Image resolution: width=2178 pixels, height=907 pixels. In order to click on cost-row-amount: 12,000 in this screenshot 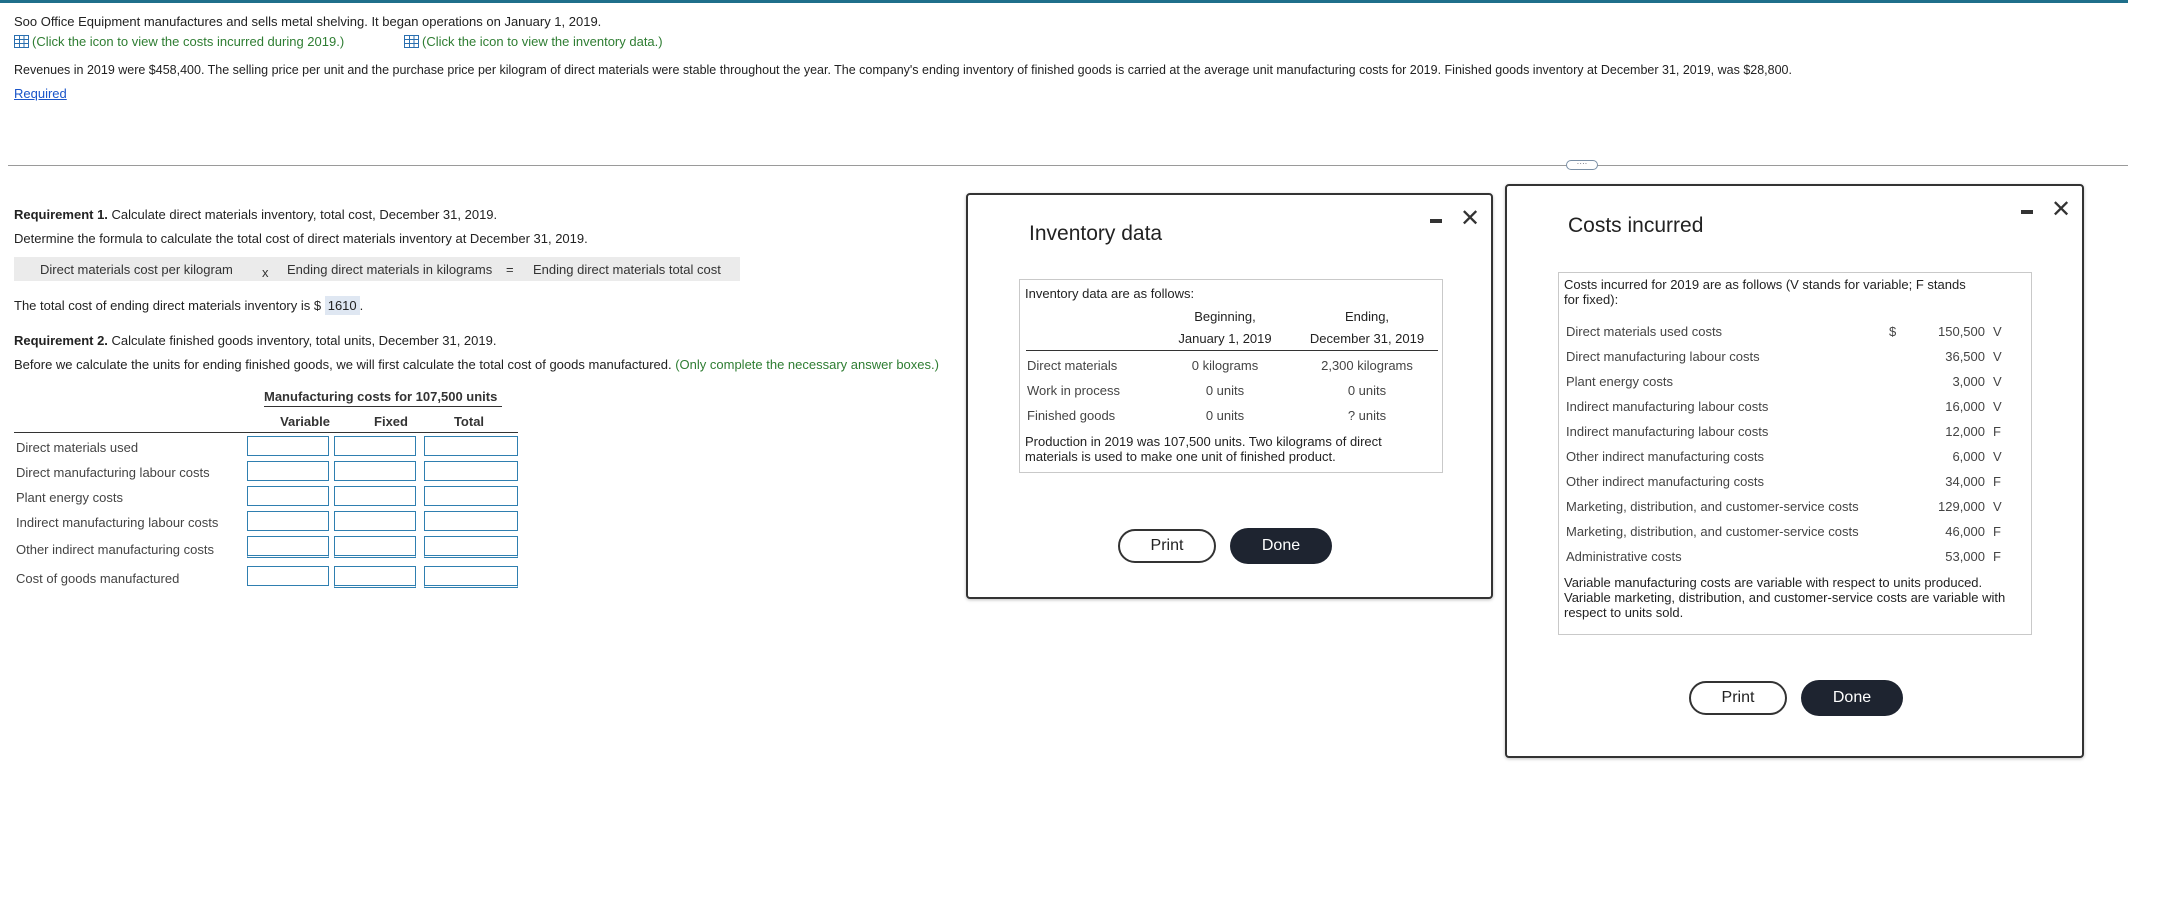, I will do `click(1965, 431)`.